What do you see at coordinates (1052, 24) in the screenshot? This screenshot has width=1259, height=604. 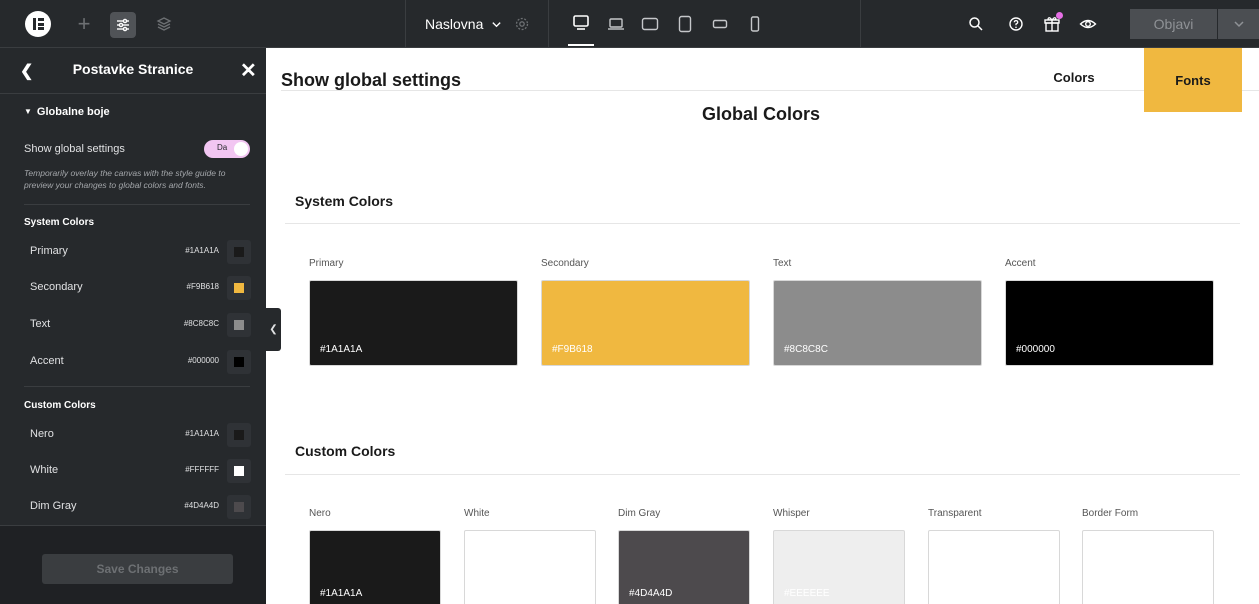 I see `gift-icon` at bounding box center [1052, 24].